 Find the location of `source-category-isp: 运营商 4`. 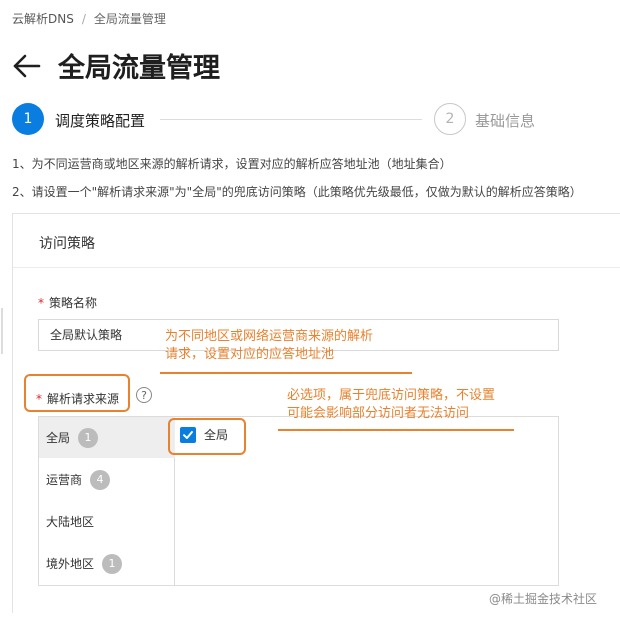

source-category-isp: 运营商 4 is located at coordinates (107, 479).